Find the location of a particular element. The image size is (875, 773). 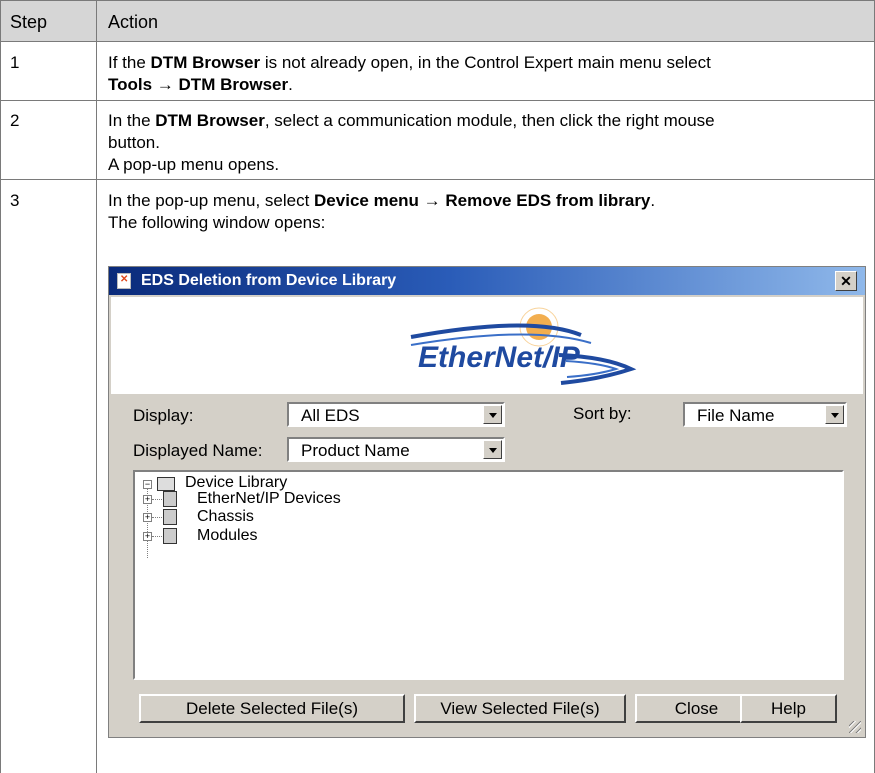

view-selected-button: View Selected File(s) is located at coordinates (520, 708).